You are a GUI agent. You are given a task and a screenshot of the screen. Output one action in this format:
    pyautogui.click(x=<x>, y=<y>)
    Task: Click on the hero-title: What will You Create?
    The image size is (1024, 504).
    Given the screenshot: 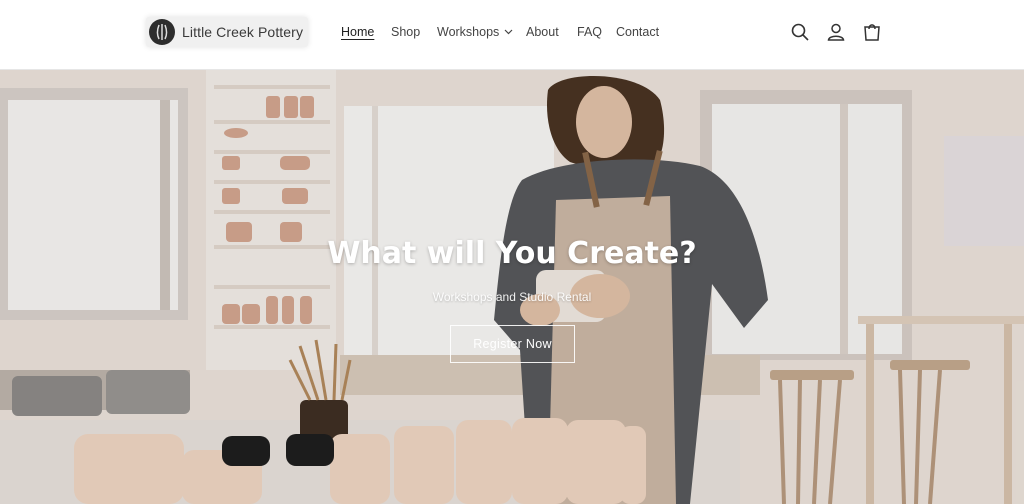 What is the action you would take?
    pyautogui.click(x=512, y=253)
    